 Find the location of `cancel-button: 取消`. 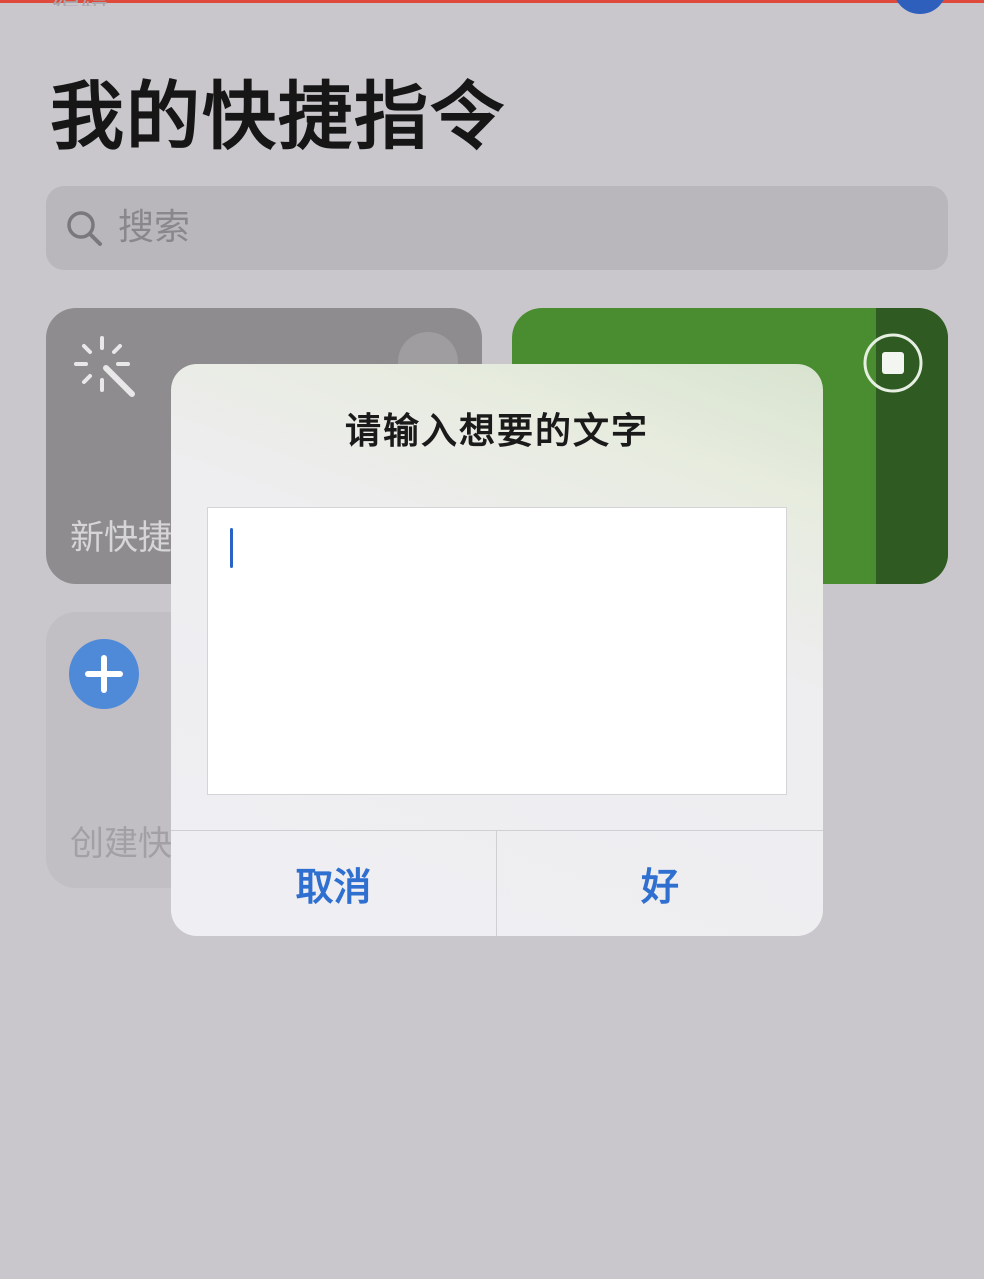

cancel-button: 取消 is located at coordinates (333, 883).